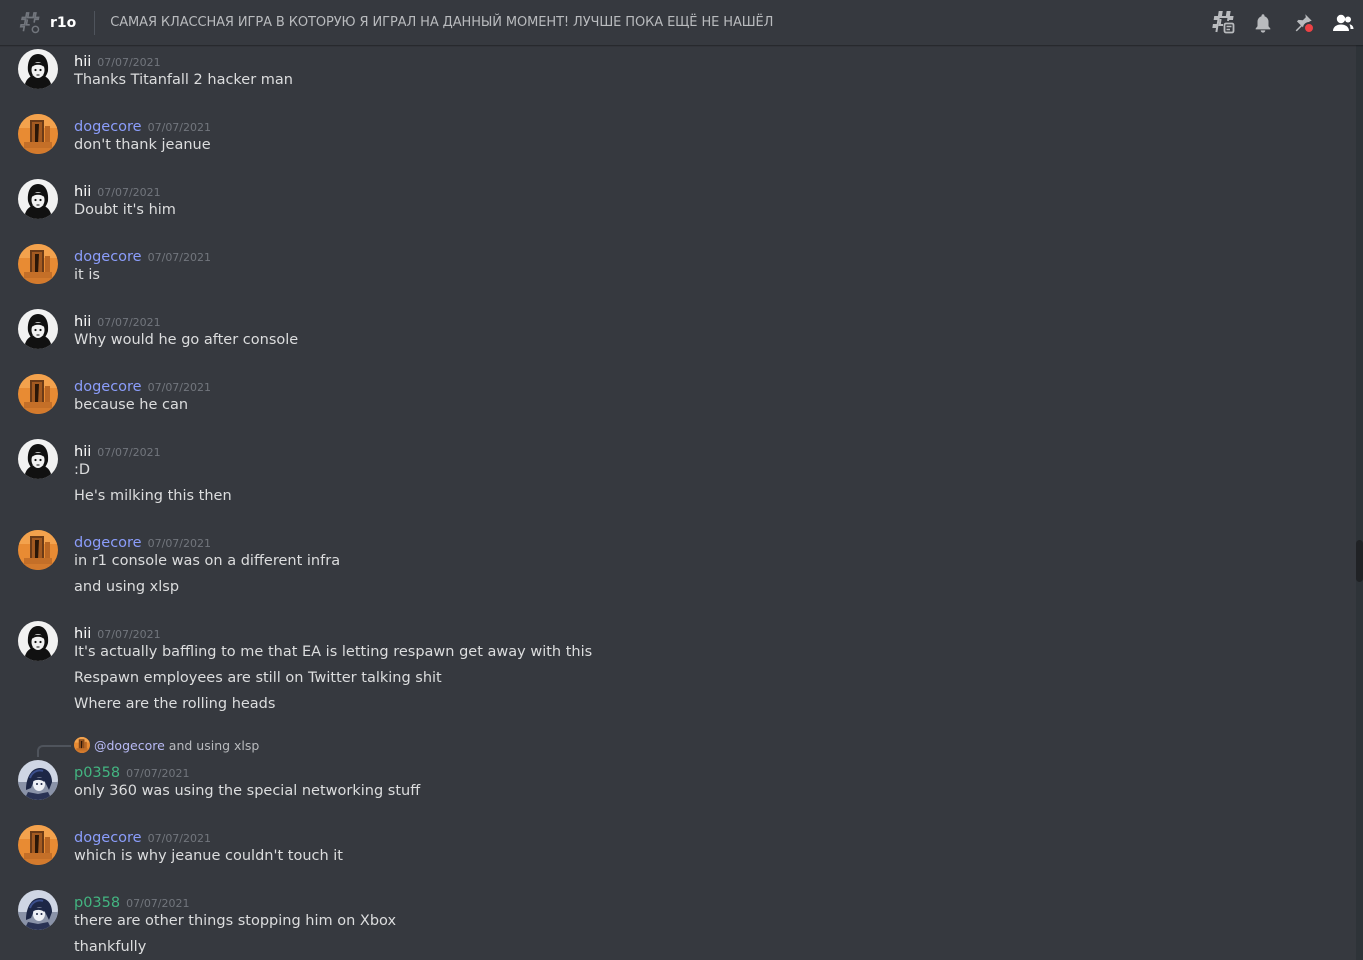  Describe the element at coordinates (82, 470) in the screenshot. I see `message-text: :D` at that location.